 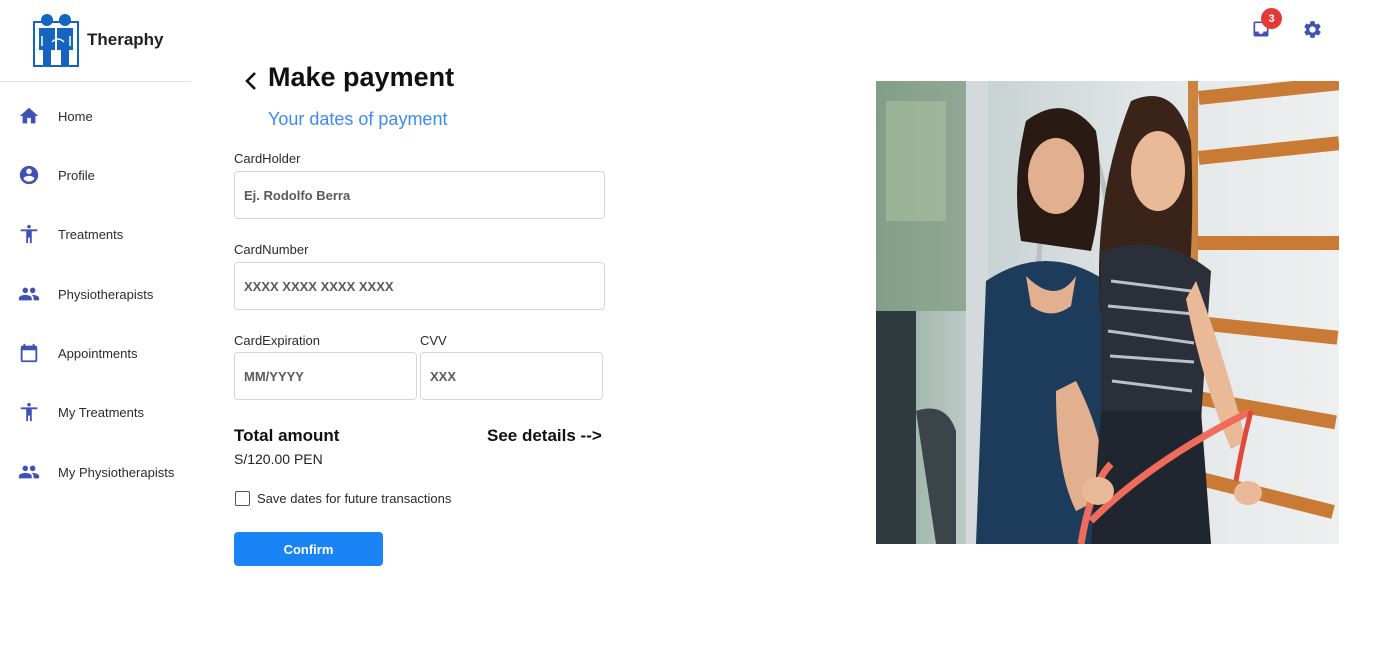 I want to click on app-logo: Theraphy, so click(x=98, y=40).